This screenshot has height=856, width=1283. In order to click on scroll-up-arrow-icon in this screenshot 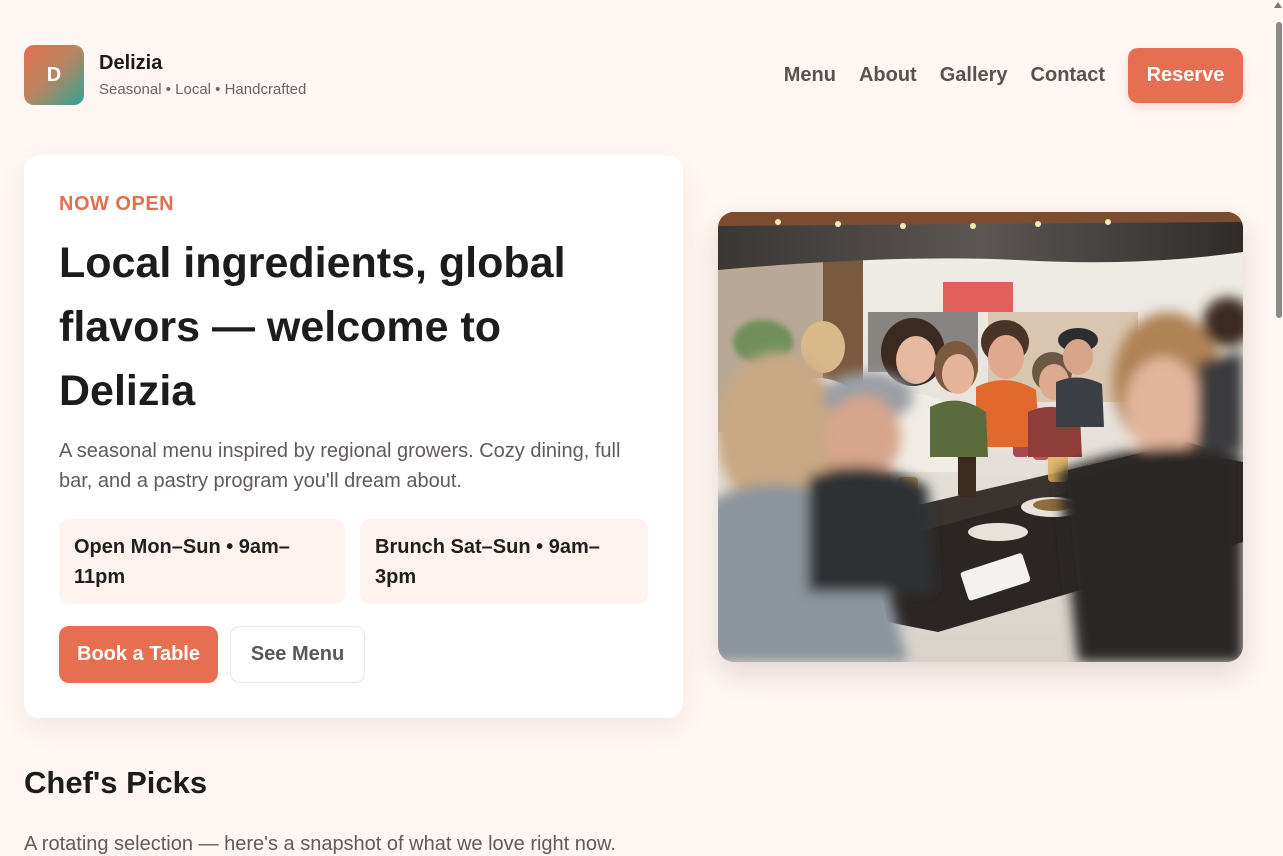, I will do `click(1278, 5)`.